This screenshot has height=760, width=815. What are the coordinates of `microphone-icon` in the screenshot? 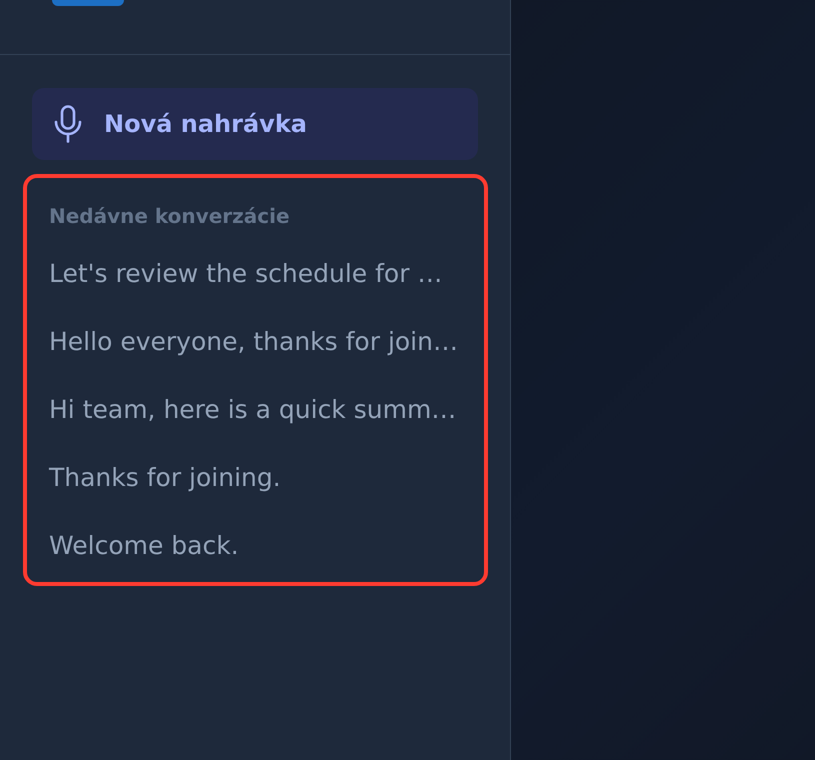 It's located at (68, 124).